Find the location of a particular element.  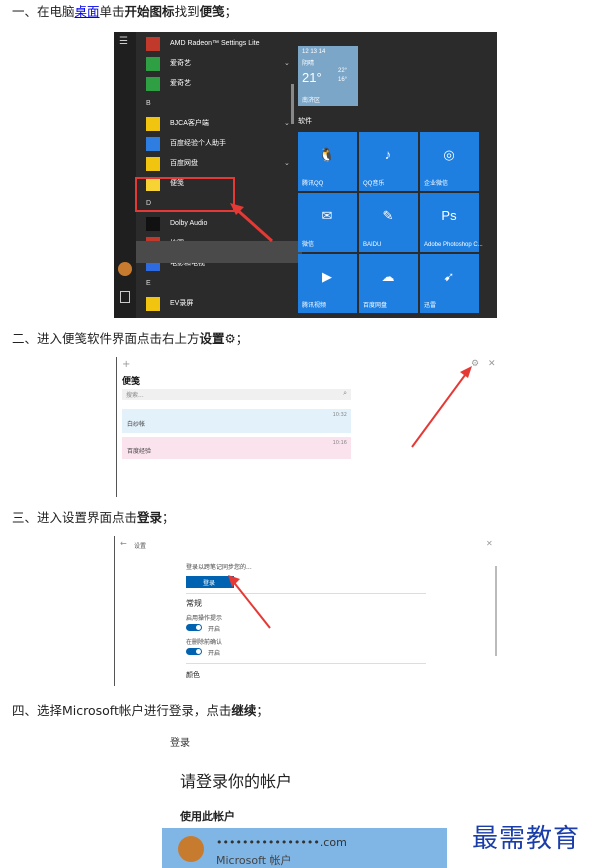

user-avatar-icon is located at coordinates (125, 269).